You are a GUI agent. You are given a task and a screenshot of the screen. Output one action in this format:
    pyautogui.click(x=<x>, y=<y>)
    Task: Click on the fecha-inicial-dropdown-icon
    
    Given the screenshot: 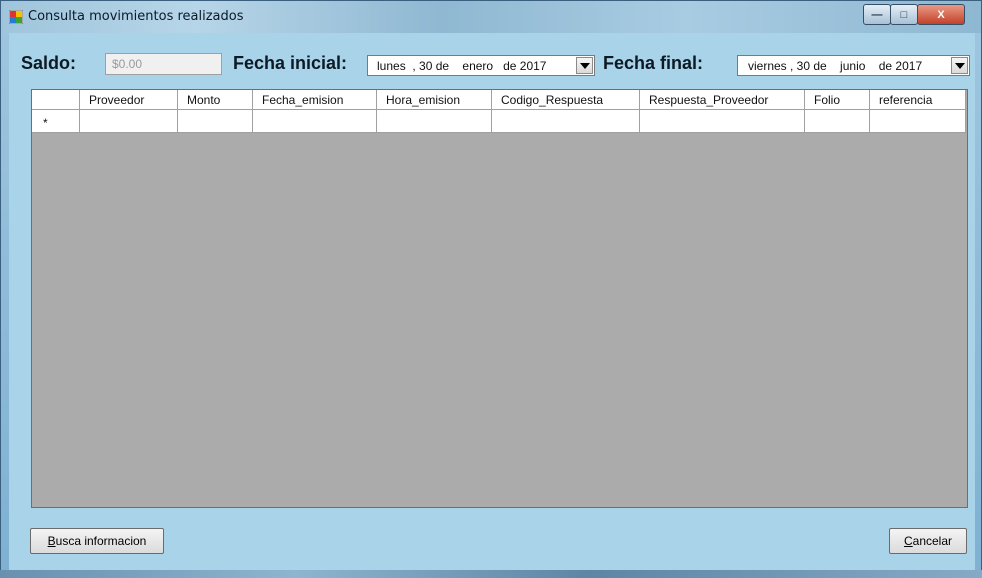 What is the action you would take?
    pyautogui.click(x=584, y=65)
    